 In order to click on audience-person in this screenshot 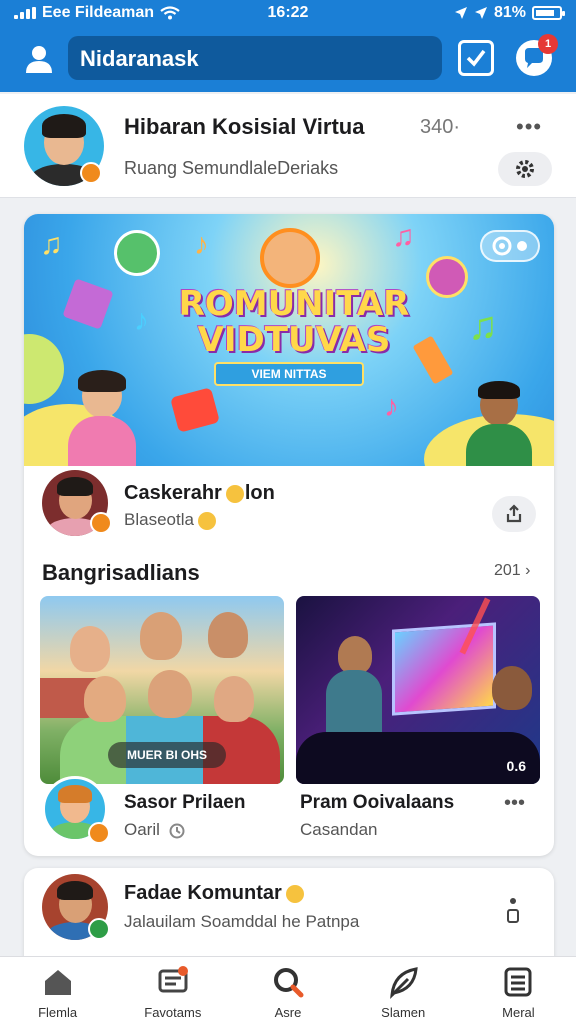, I will do `click(512, 688)`.